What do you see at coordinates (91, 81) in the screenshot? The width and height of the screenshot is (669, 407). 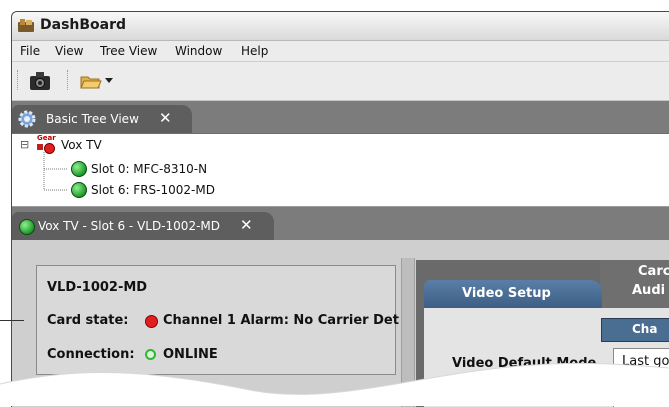 I see `open-folder-icon` at bounding box center [91, 81].